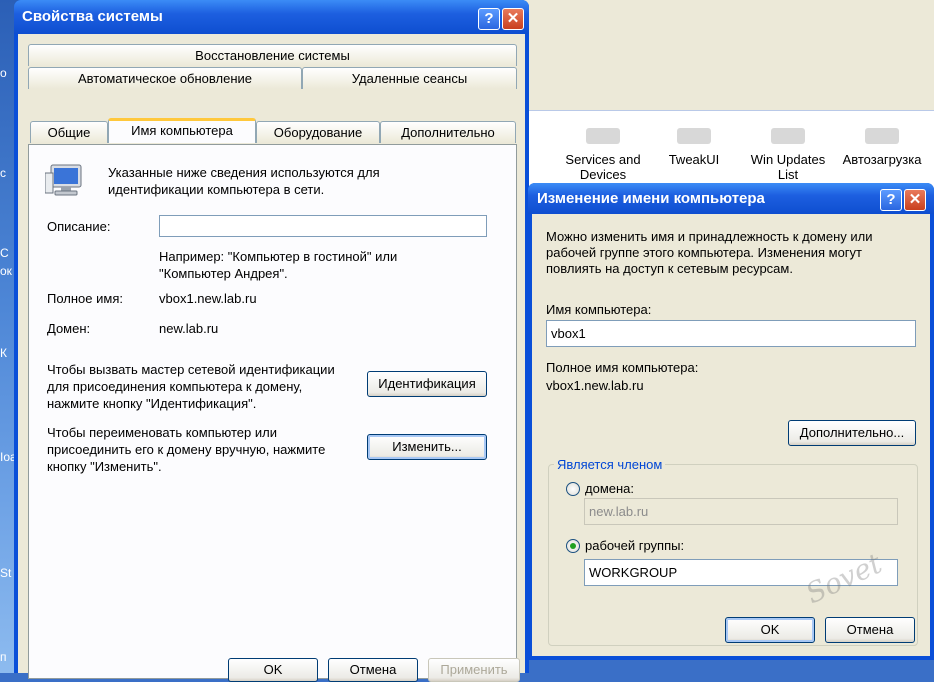 This screenshot has width=934, height=682. I want to click on member-of-label: Является членом, so click(610, 464).